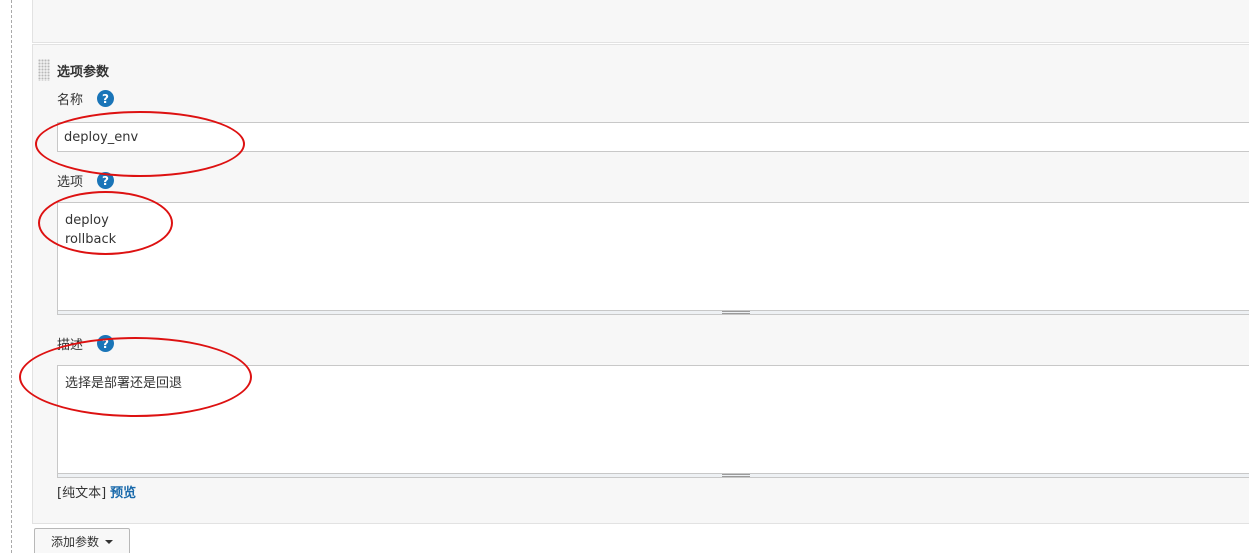 The width and height of the screenshot is (1249, 553). I want to click on choices-field-label-row: 选项 ?, so click(86, 180).